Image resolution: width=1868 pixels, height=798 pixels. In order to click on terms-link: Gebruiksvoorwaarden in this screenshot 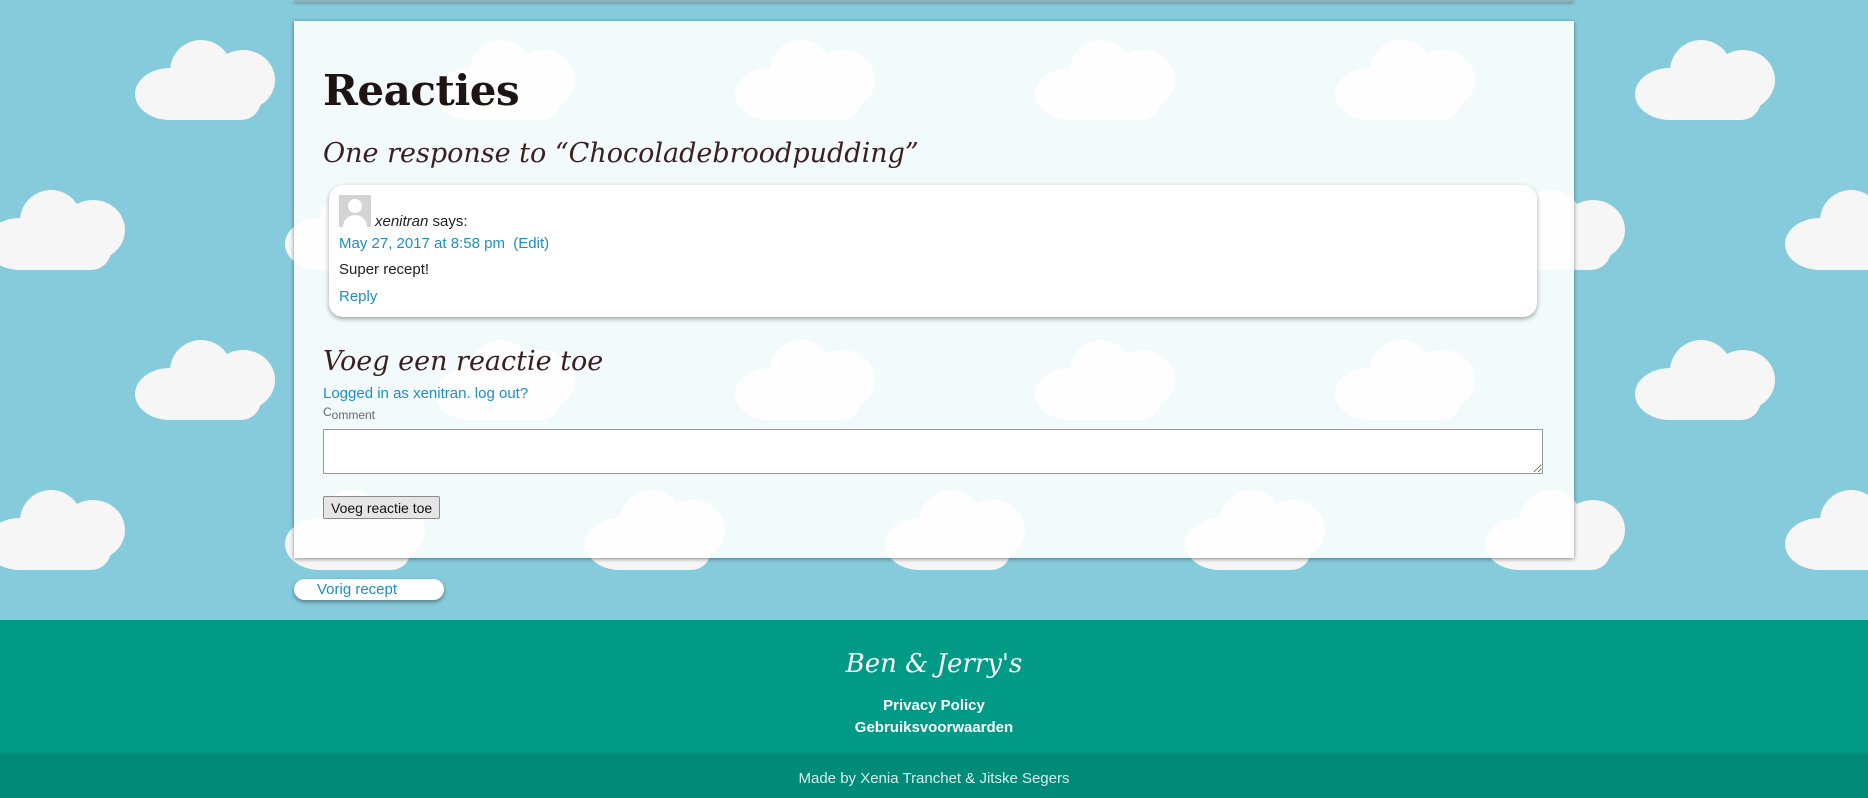, I will do `click(934, 727)`.